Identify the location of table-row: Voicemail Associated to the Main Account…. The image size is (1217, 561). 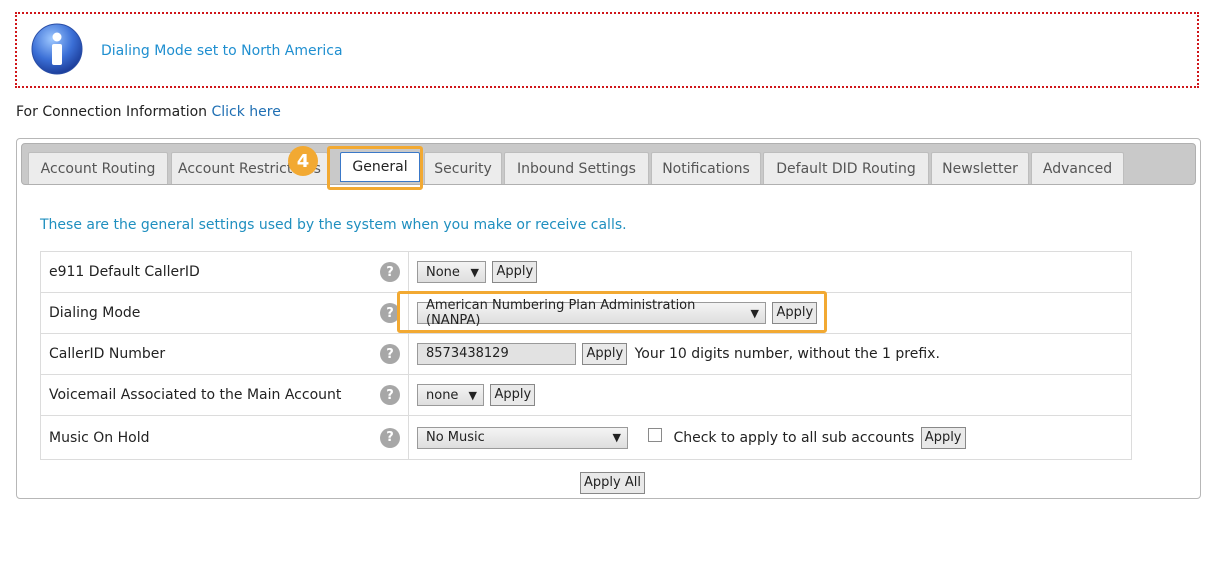
(586, 395).